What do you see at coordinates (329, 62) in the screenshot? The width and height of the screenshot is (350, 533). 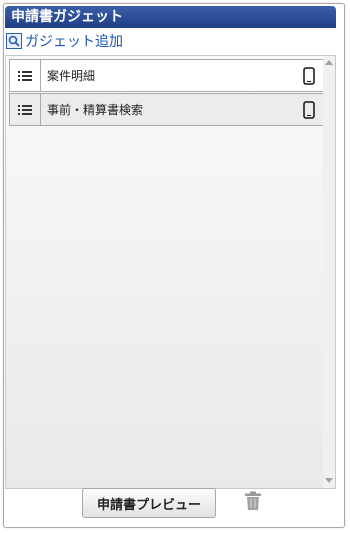 I see `scroll-up-arrow-icon` at bounding box center [329, 62].